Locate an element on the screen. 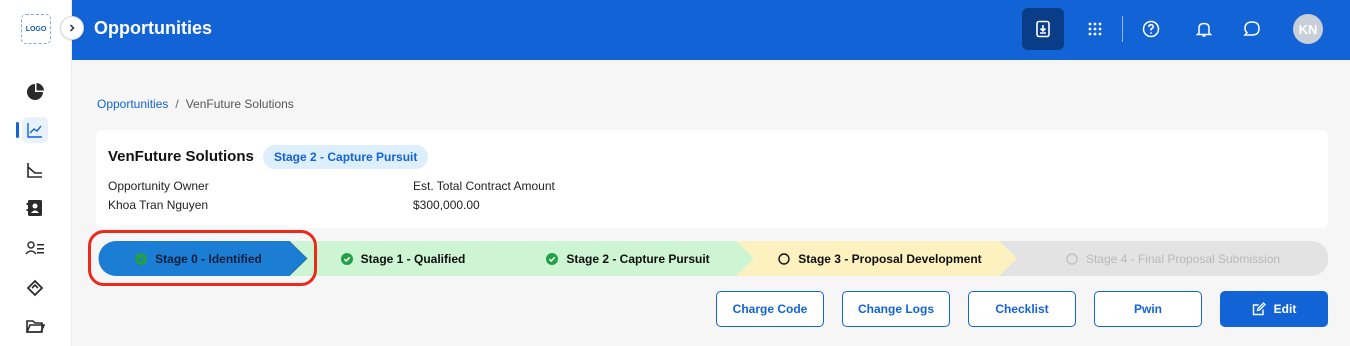 The image size is (1350, 346). stage-badge: Stage 2 - Capture Pursuit is located at coordinates (346, 157).